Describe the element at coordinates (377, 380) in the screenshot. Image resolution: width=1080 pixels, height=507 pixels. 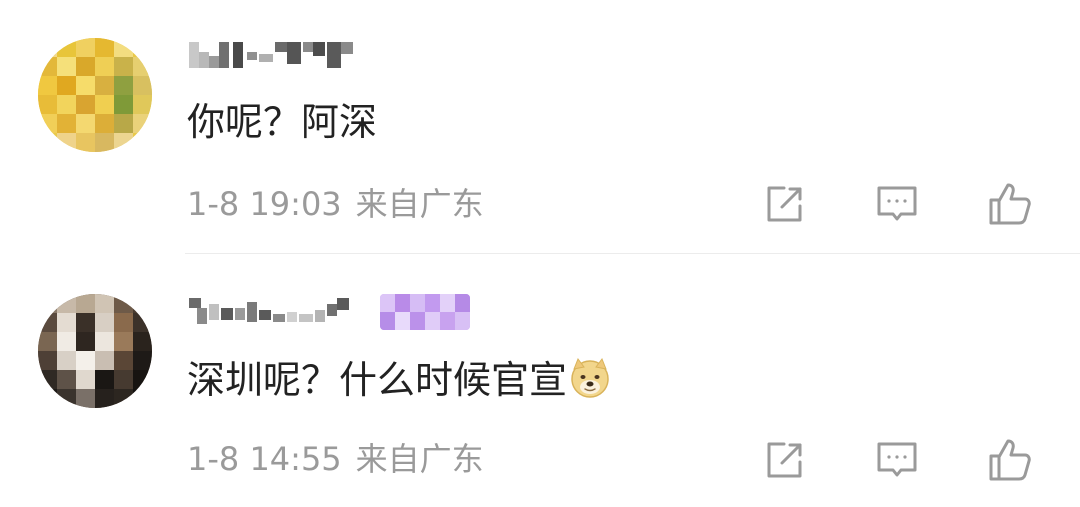
I see `comment-text: 深圳呢？什么时候官宣` at that location.